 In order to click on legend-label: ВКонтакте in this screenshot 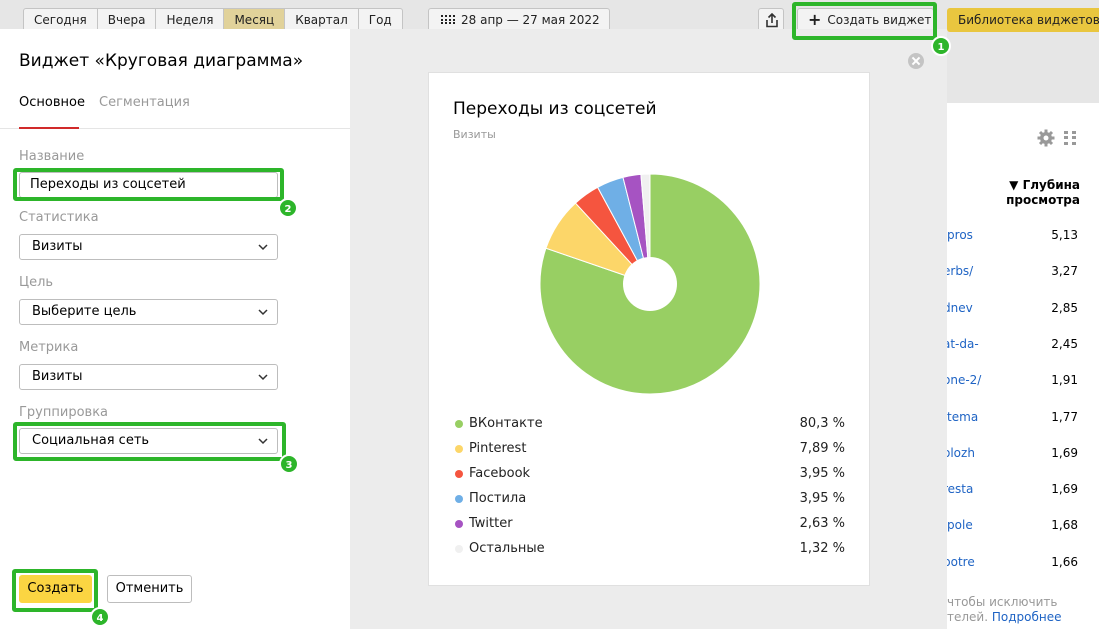, I will do `click(506, 423)`.